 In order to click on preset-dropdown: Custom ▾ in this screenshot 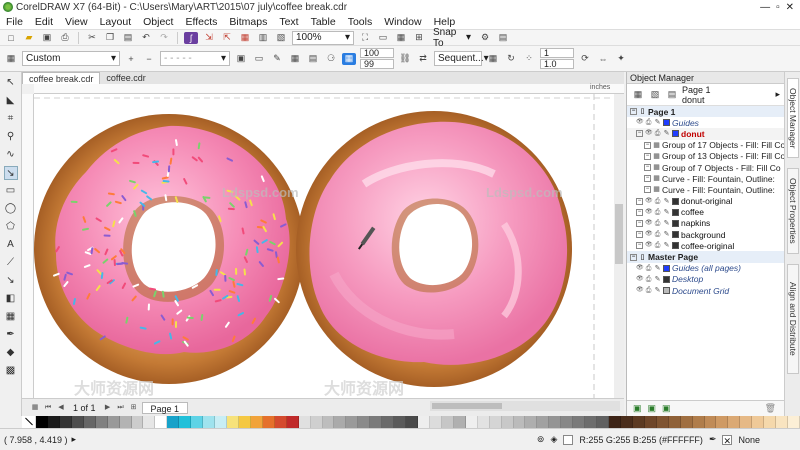, I will do `click(71, 58)`.